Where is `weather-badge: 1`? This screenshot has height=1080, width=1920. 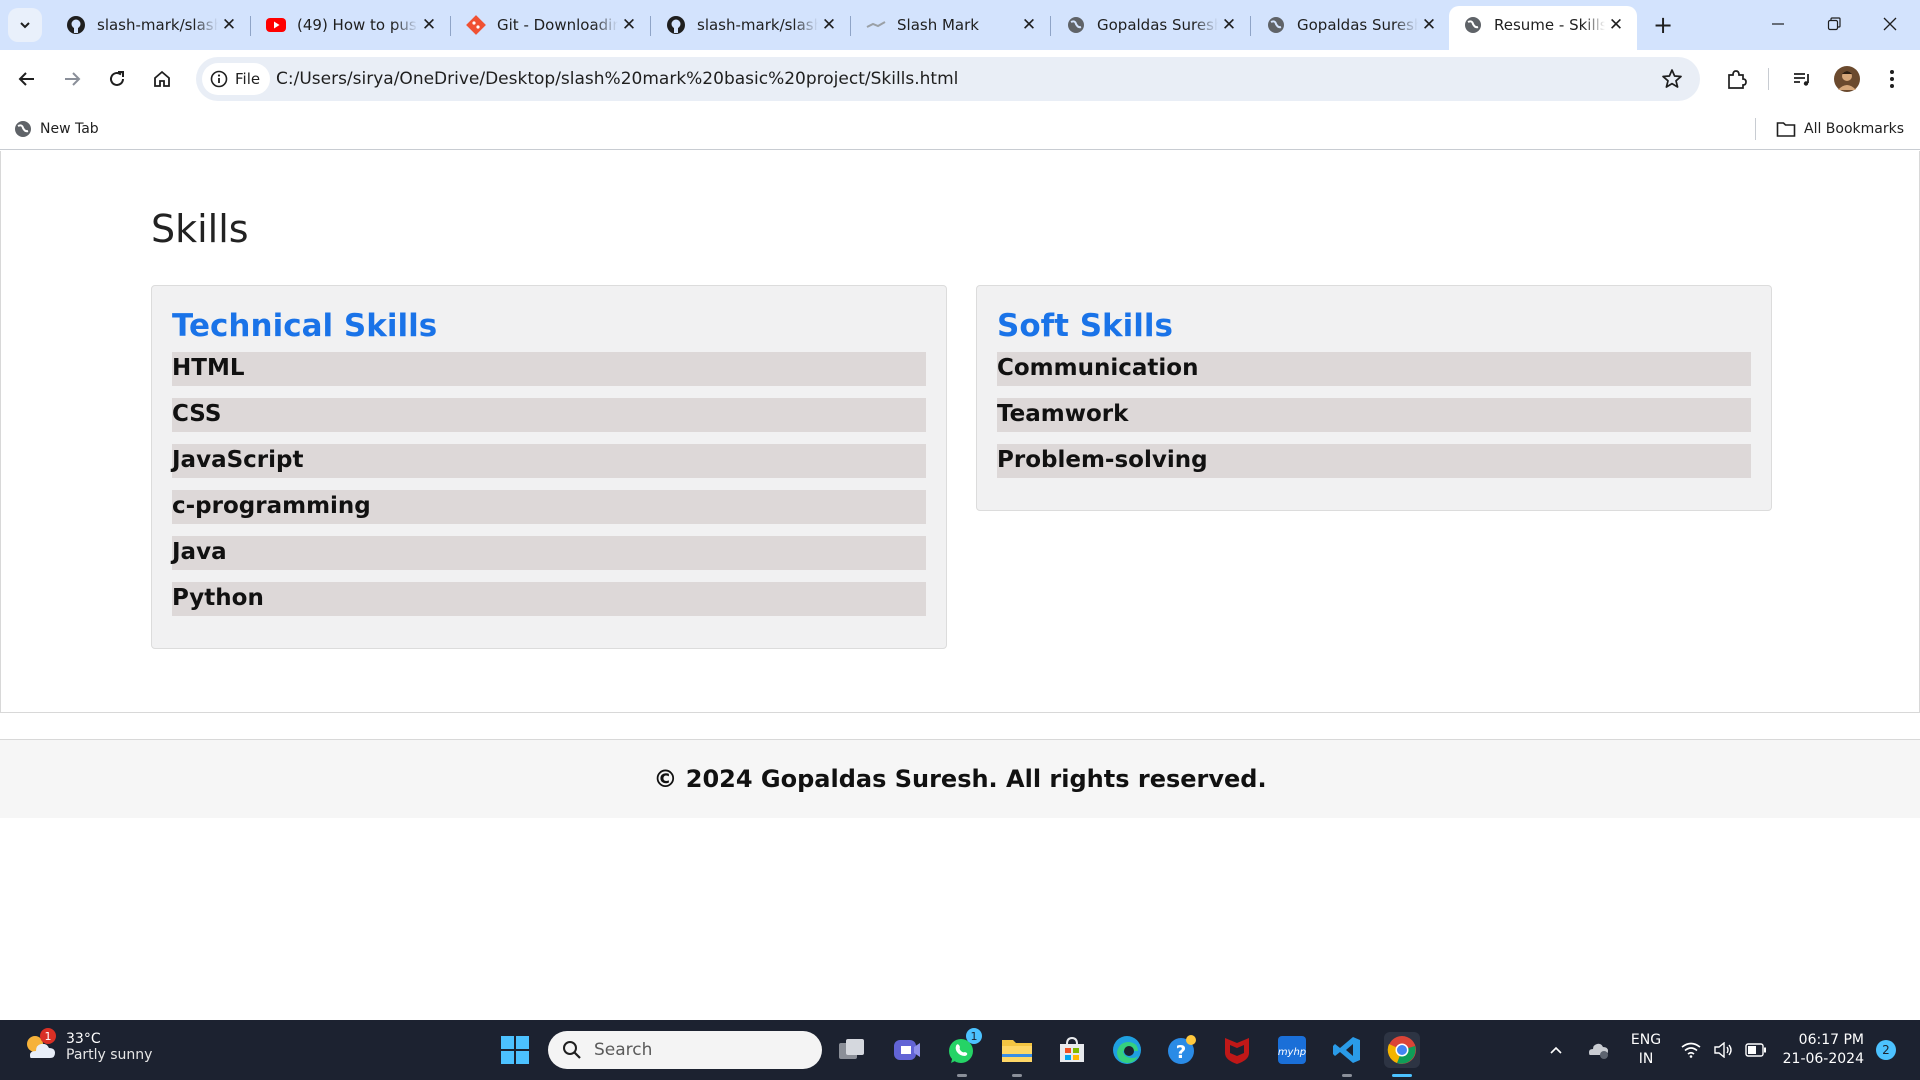
weather-badge: 1 is located at coordinates (48, 1036).